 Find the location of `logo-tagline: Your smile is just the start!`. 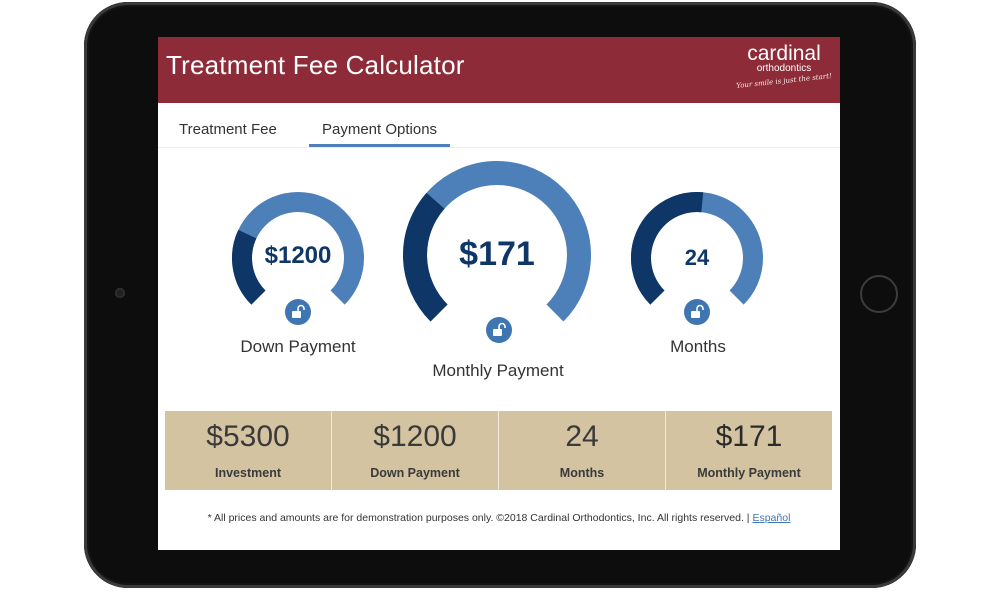

logo-tagline: Your smile is just the start! is located at coordinates (784, 81).